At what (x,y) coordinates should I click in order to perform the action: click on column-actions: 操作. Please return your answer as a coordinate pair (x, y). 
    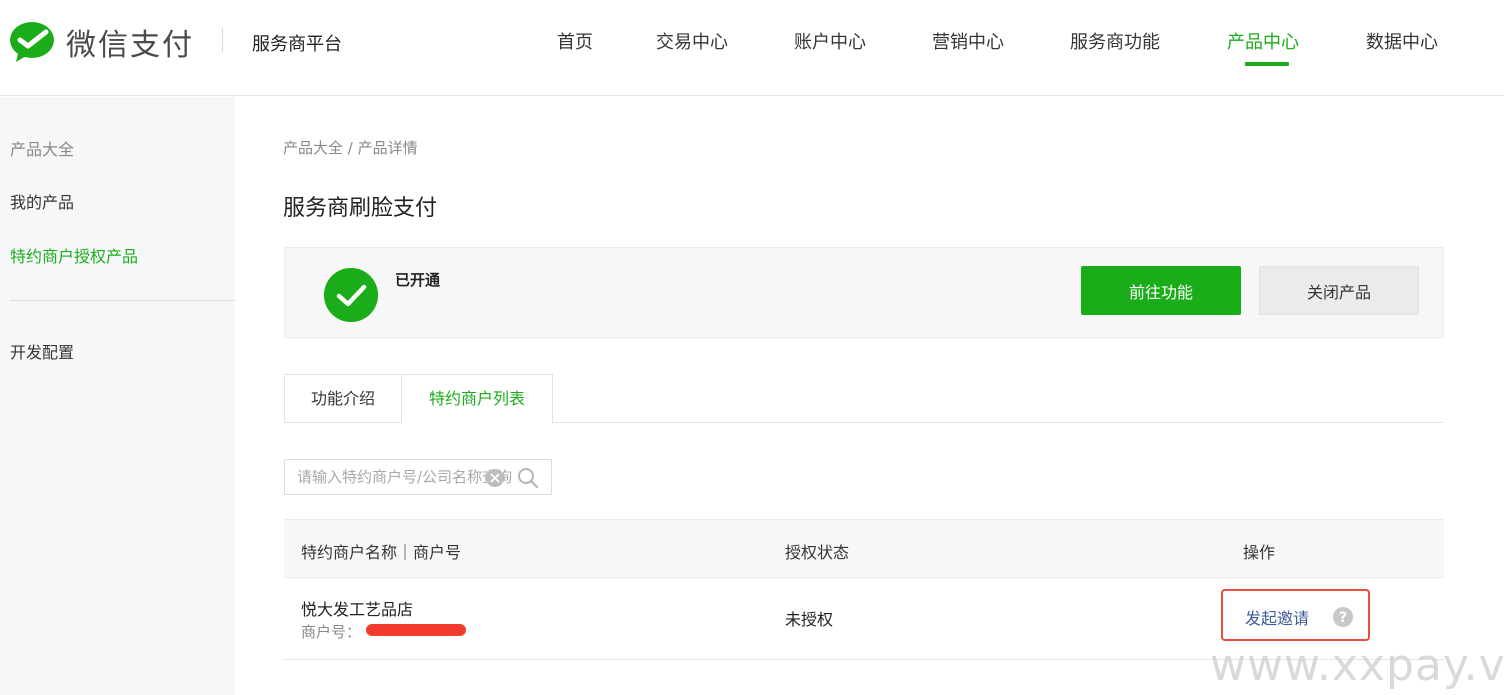
    Looking at the image, I should click on (1259, 552).